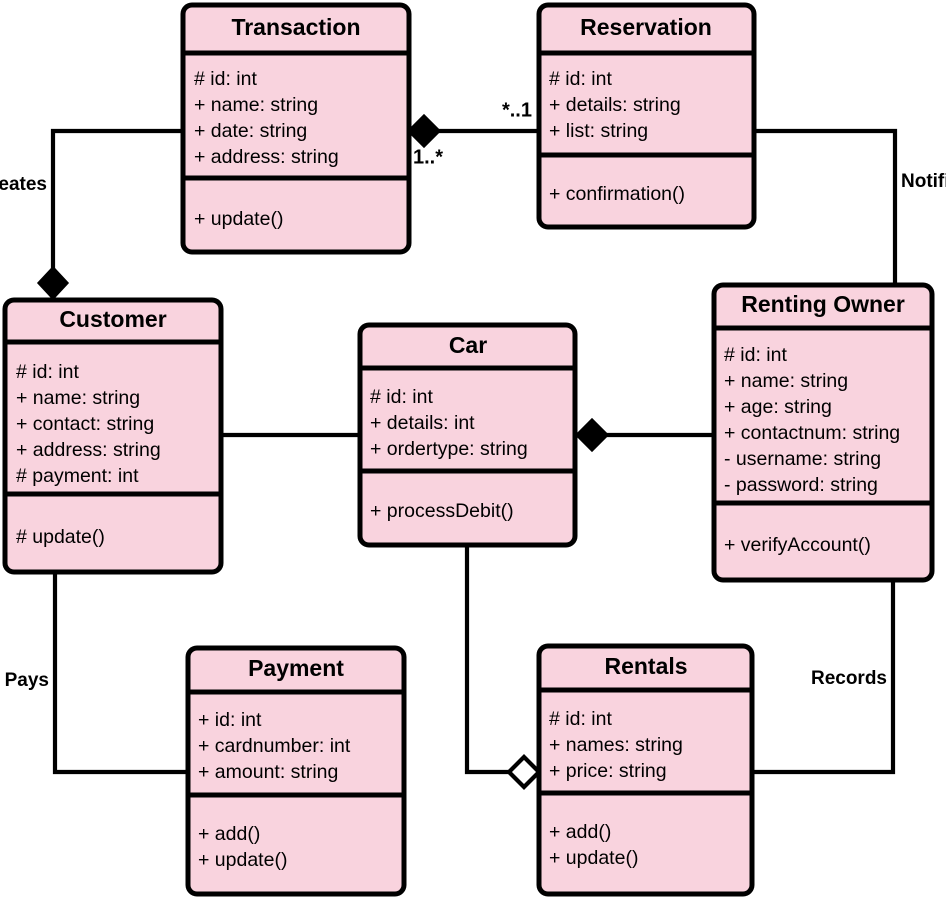 Image resolution: width=946 pixels, height=900 pixels. Describe the element at coordinates (295, 27) in the screenshot. I see `class-transaction-title: Transaction` at that location.